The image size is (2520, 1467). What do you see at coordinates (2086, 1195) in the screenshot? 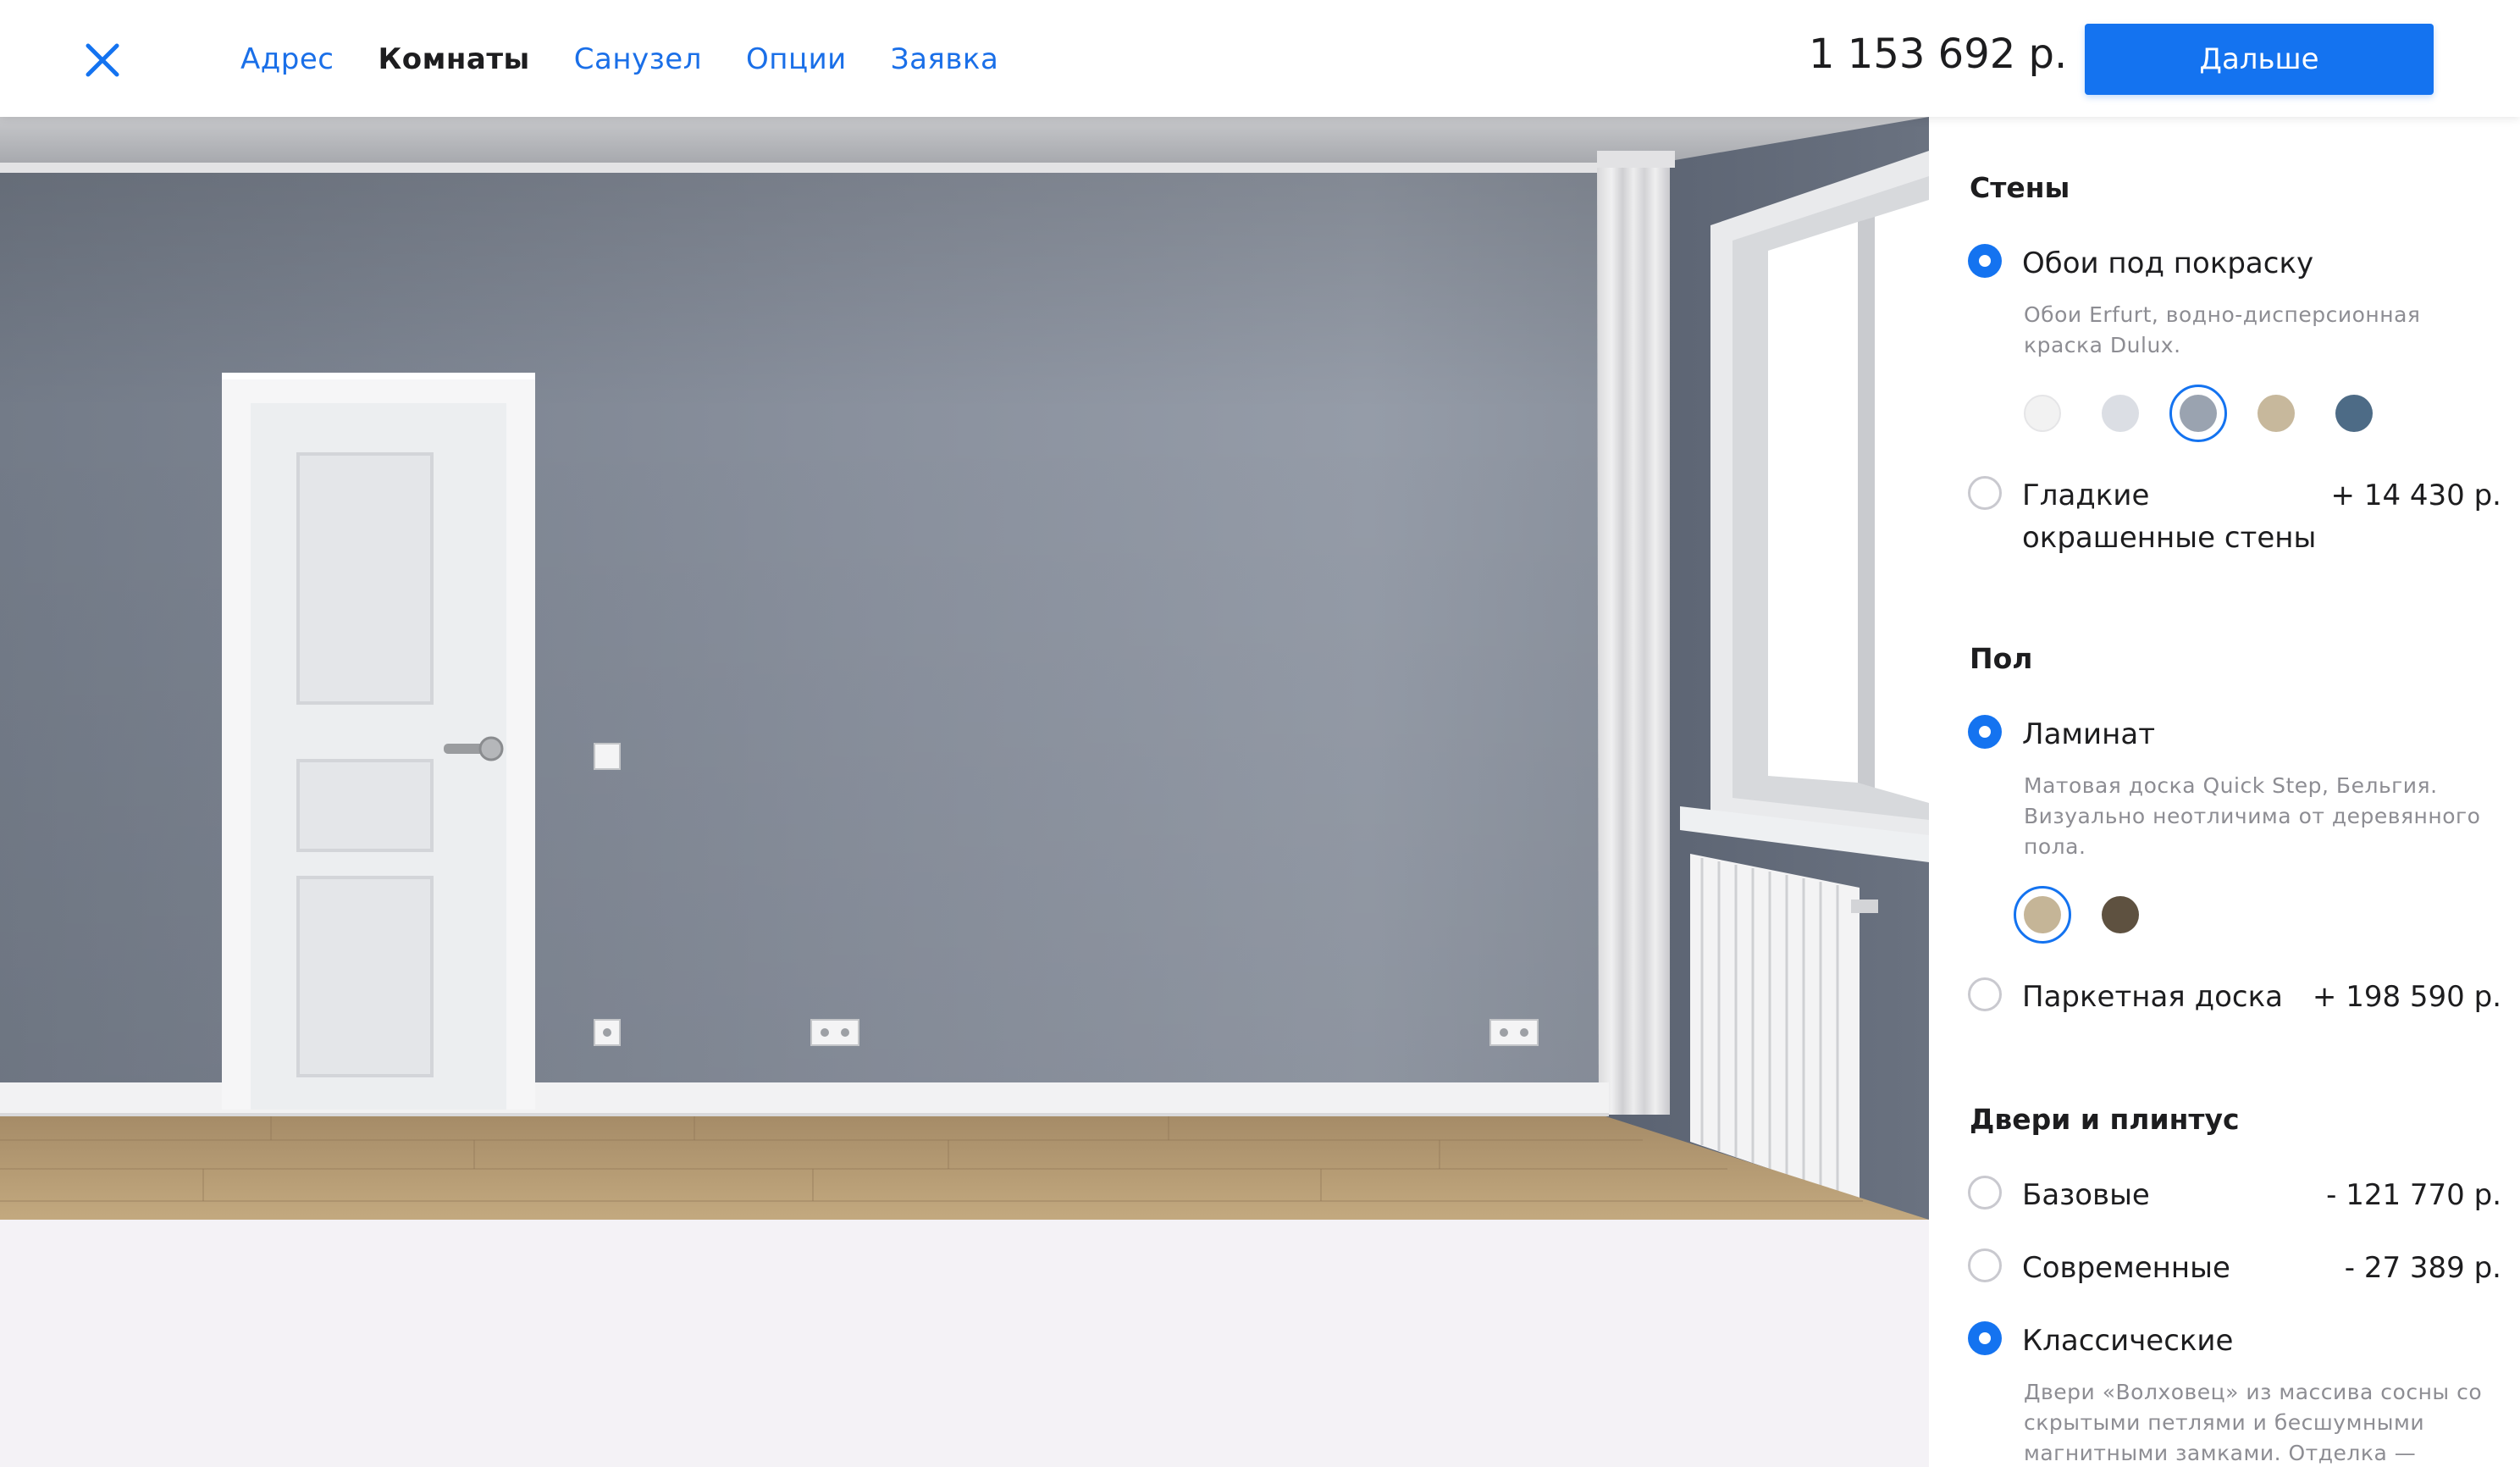
I see `option-label: Базовые` at bounding box center [2086, 1195].